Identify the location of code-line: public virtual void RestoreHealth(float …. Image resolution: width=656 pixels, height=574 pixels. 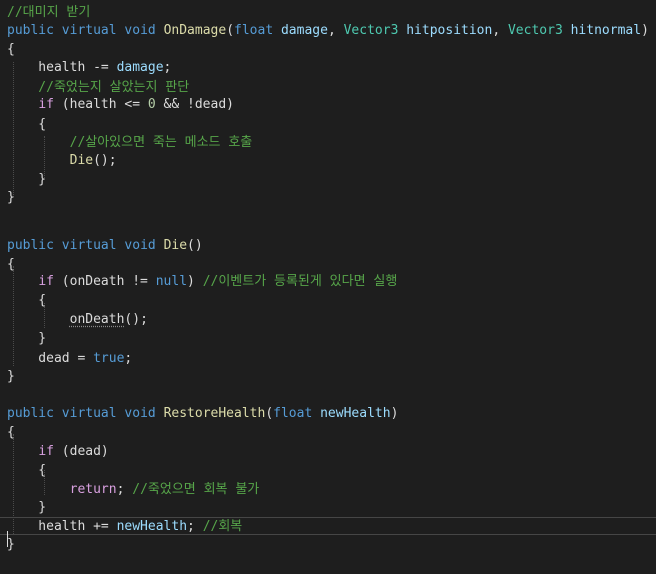
(328, 414).